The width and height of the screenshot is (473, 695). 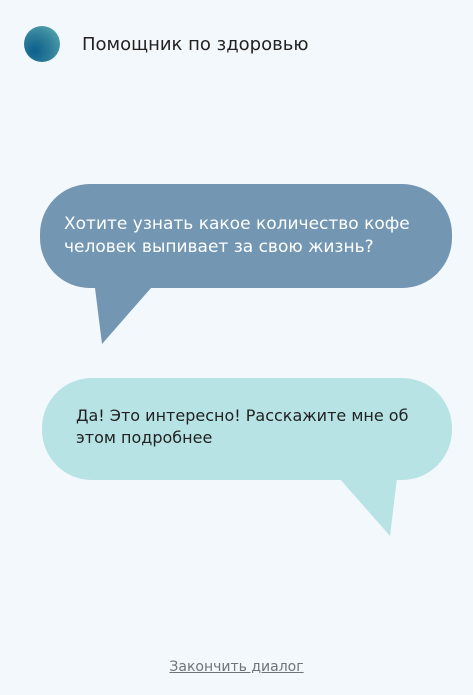 I want to click on page-title: Помощник по здоровью, so click(x=195, y=44).